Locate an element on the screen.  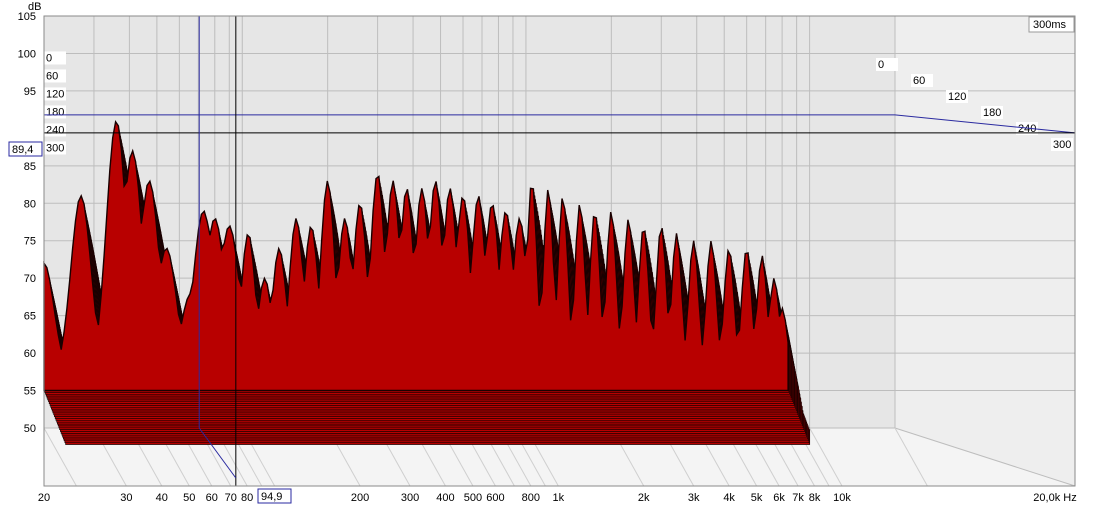
x-tick-label: 3k is located at coordinates (694, 498).